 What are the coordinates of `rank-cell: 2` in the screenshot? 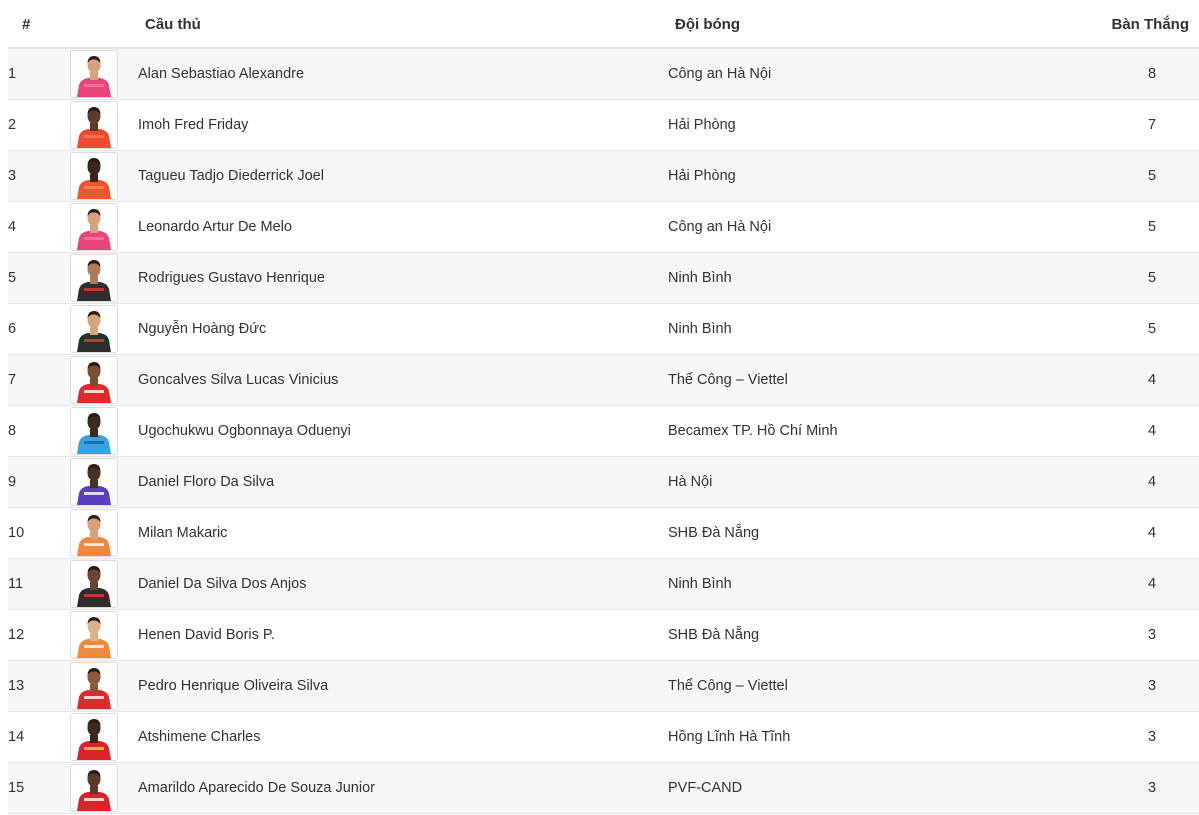 It's located at (12, 125).